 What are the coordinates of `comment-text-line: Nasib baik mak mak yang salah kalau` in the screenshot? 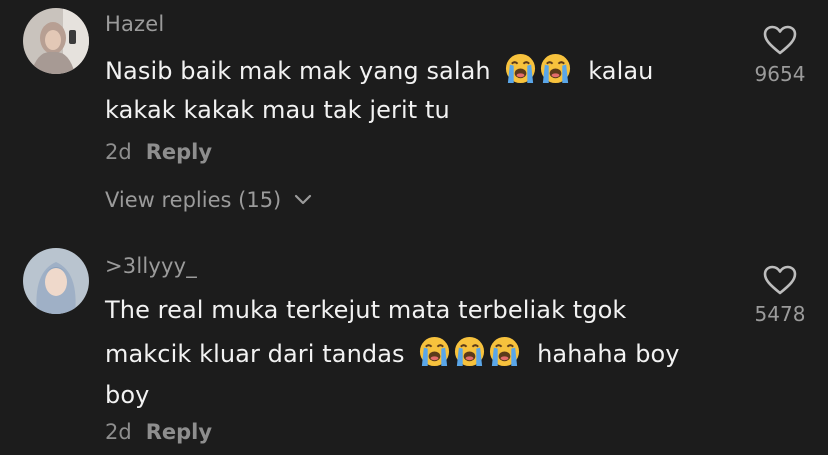 It's located at (425, 71).